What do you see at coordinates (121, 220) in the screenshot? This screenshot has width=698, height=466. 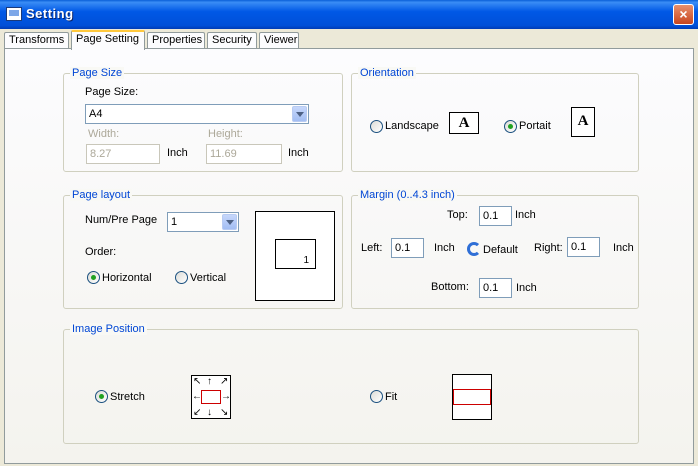 I see `num-per-page-label: Num/Pre Page` at bounding box center [121, 220].